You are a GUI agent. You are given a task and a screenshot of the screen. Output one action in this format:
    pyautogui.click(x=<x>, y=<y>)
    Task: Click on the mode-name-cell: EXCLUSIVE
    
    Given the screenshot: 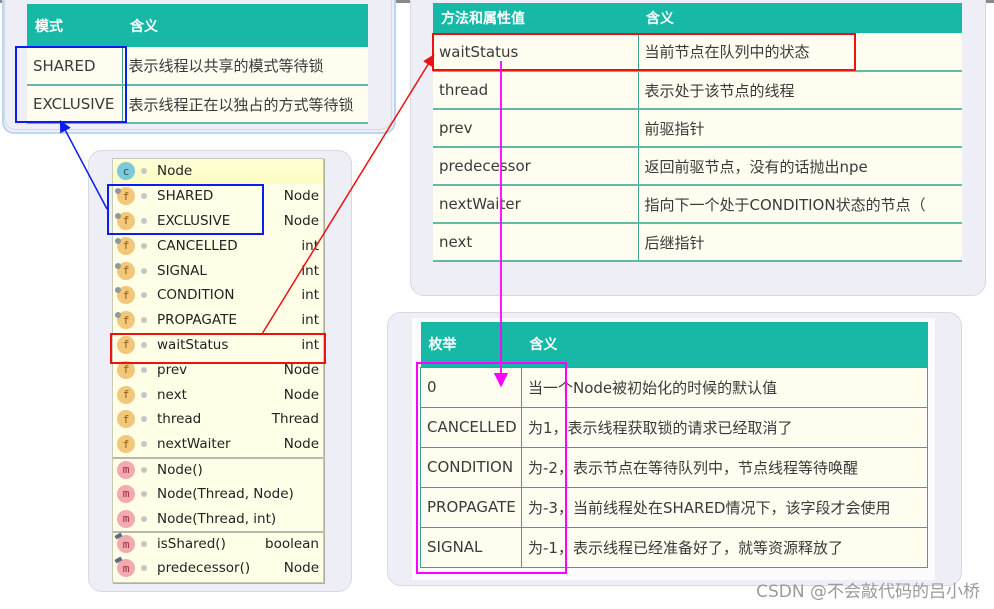 What is the action you would take?
    pyautogui.click(x=75, y=104)
    